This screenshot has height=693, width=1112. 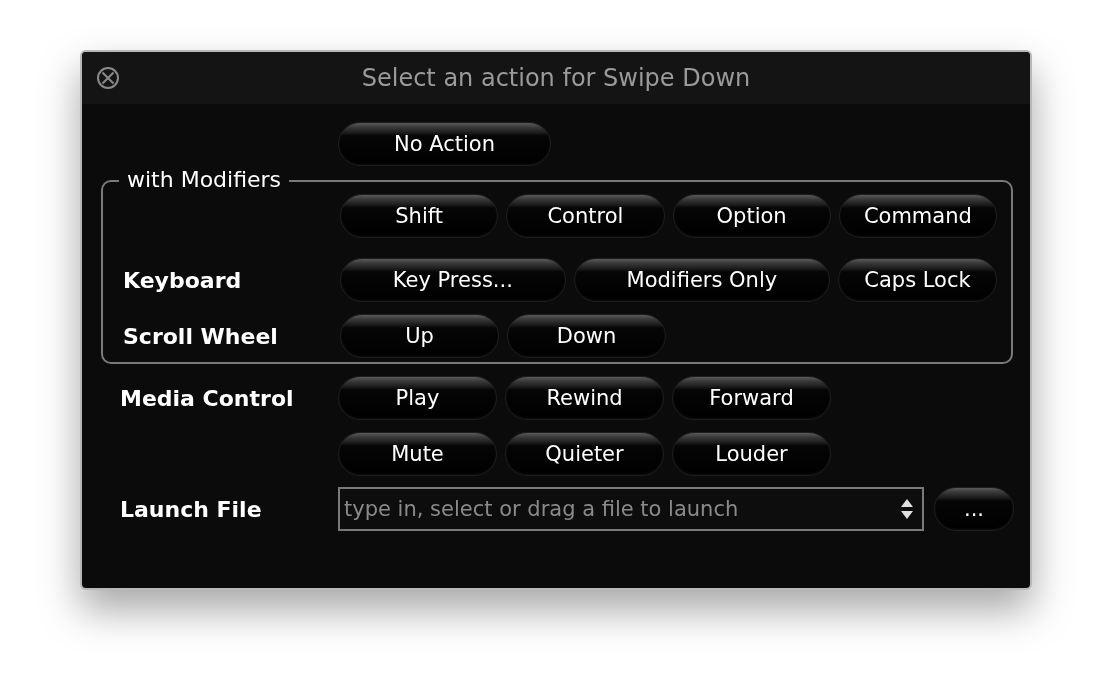 What do you see at coordinates (917, 216) in the screenshot?
I see `action-button: Command` at bounding box center [917, 216].